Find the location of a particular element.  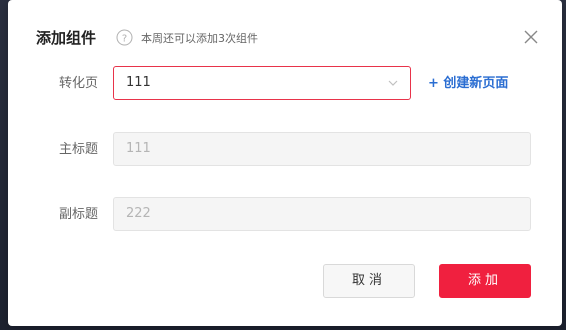

chevron-down-icon is located at coordinates (393, 83).